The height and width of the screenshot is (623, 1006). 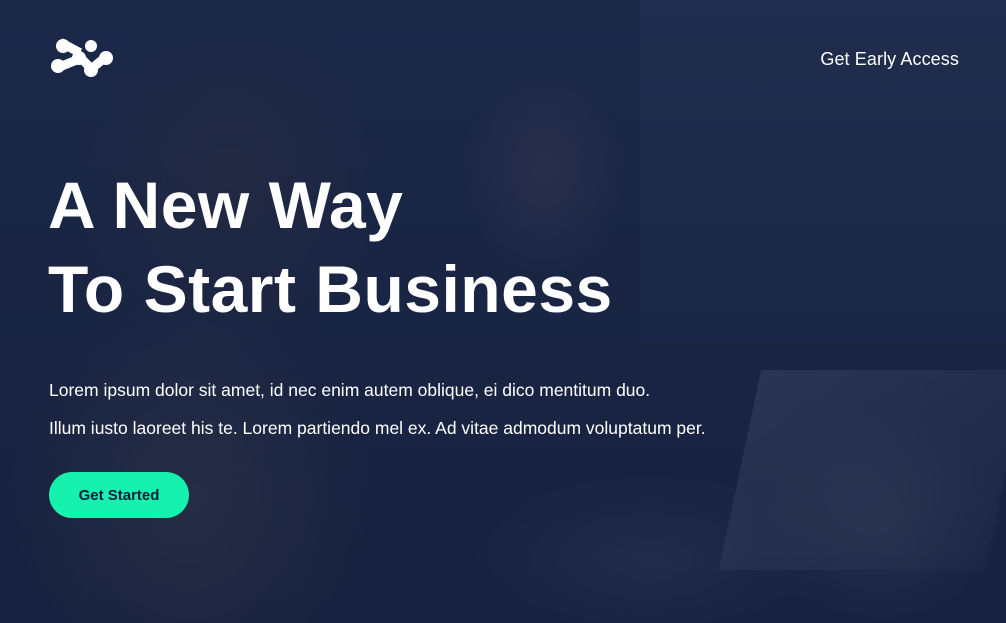 What do you see at coordinates (330, 289) in the screenshot?
I see `hero-title-line: To Start Business` at bounding box center [330, 289].